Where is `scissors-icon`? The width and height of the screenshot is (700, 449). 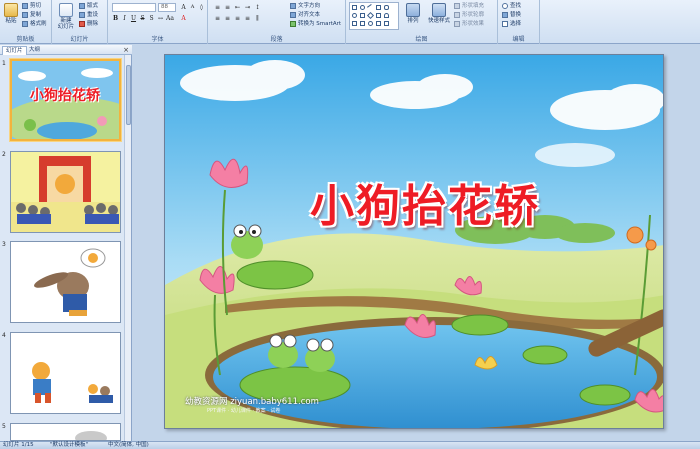 scissors-icon is located at coordinates (25, 5).